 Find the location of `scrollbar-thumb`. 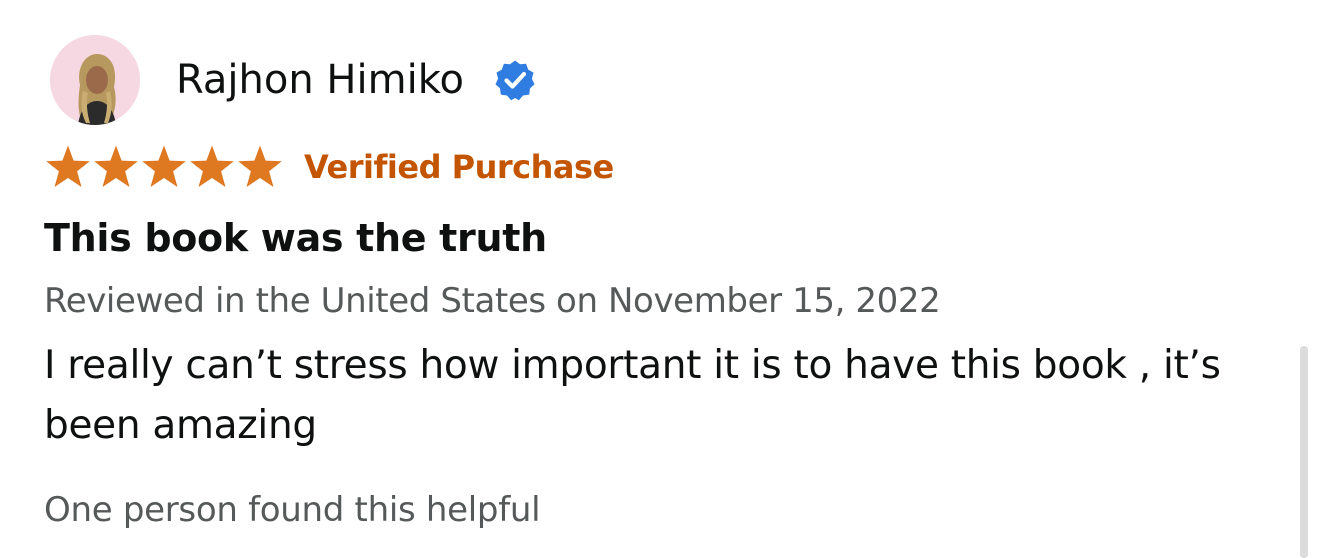

scrollbar-thumb is located at coordinates (1304, 452).